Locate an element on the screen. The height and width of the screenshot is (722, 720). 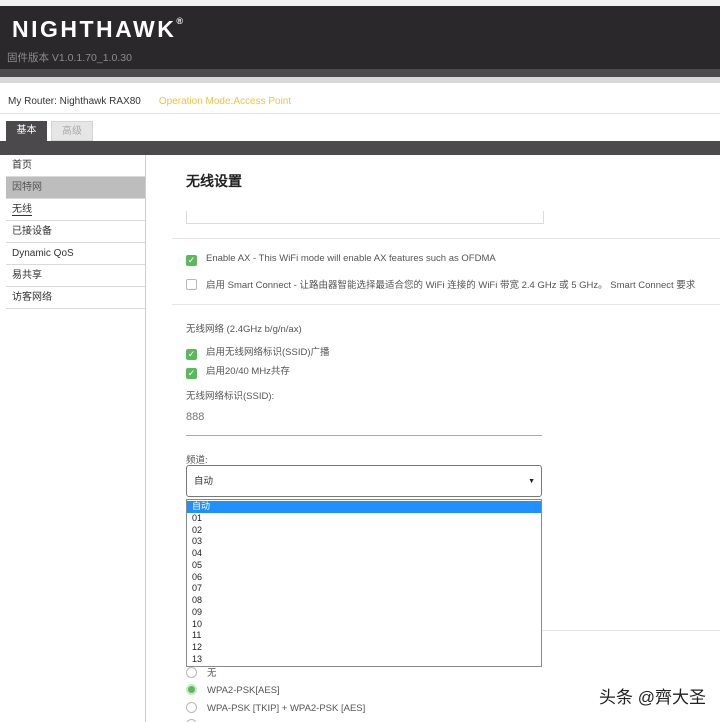
header-shadow is located at coordinates (360, 80).